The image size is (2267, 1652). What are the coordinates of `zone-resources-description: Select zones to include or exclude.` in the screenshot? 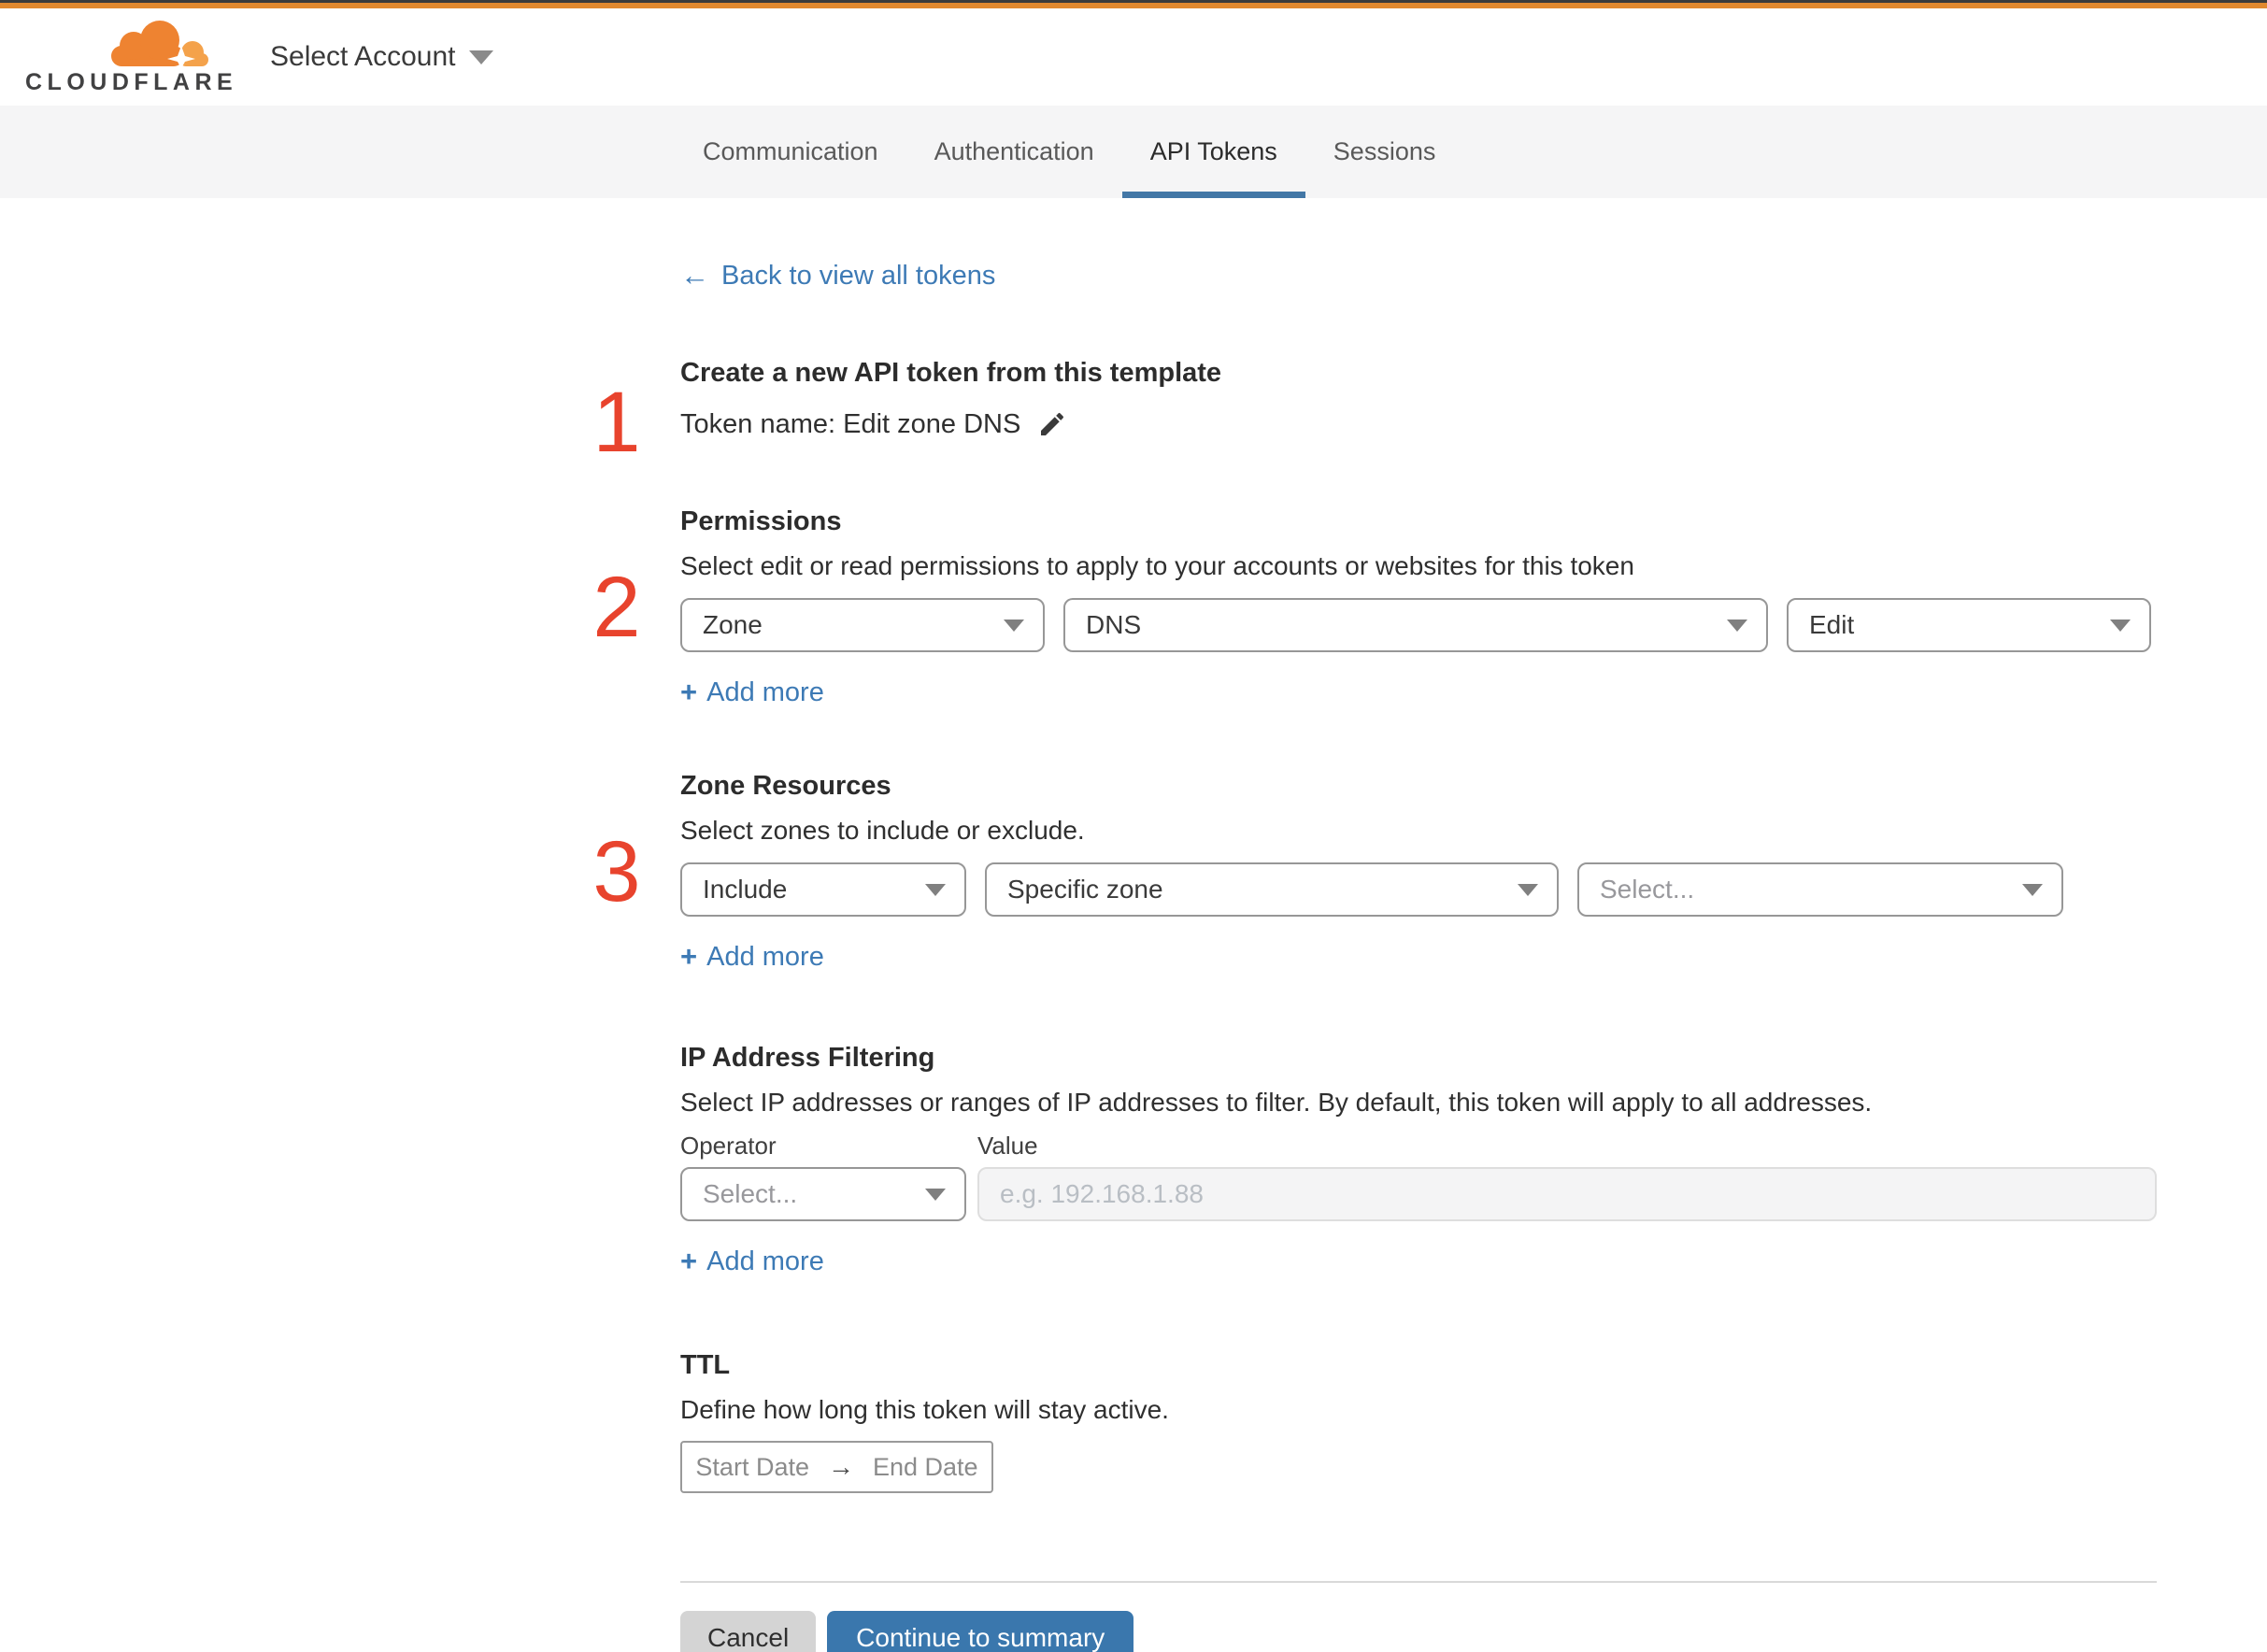 It's located at (883, 831).